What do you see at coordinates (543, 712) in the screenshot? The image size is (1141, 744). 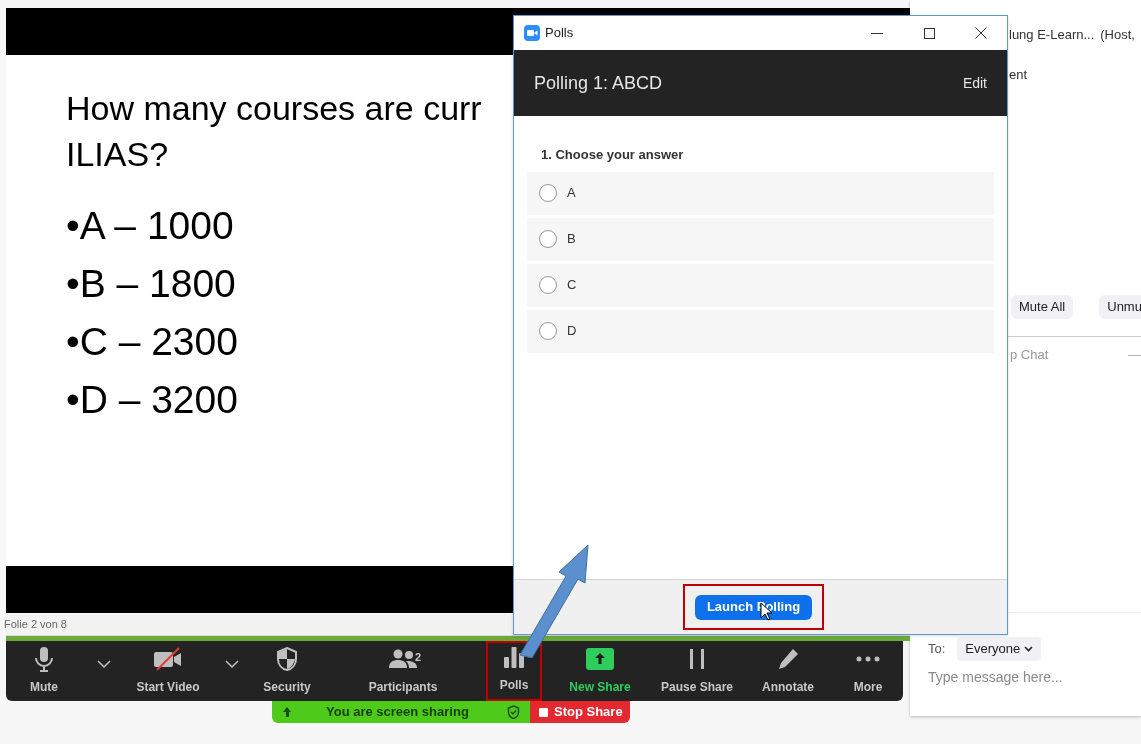 I see `stop-icon` at bounding box center [543, 712].